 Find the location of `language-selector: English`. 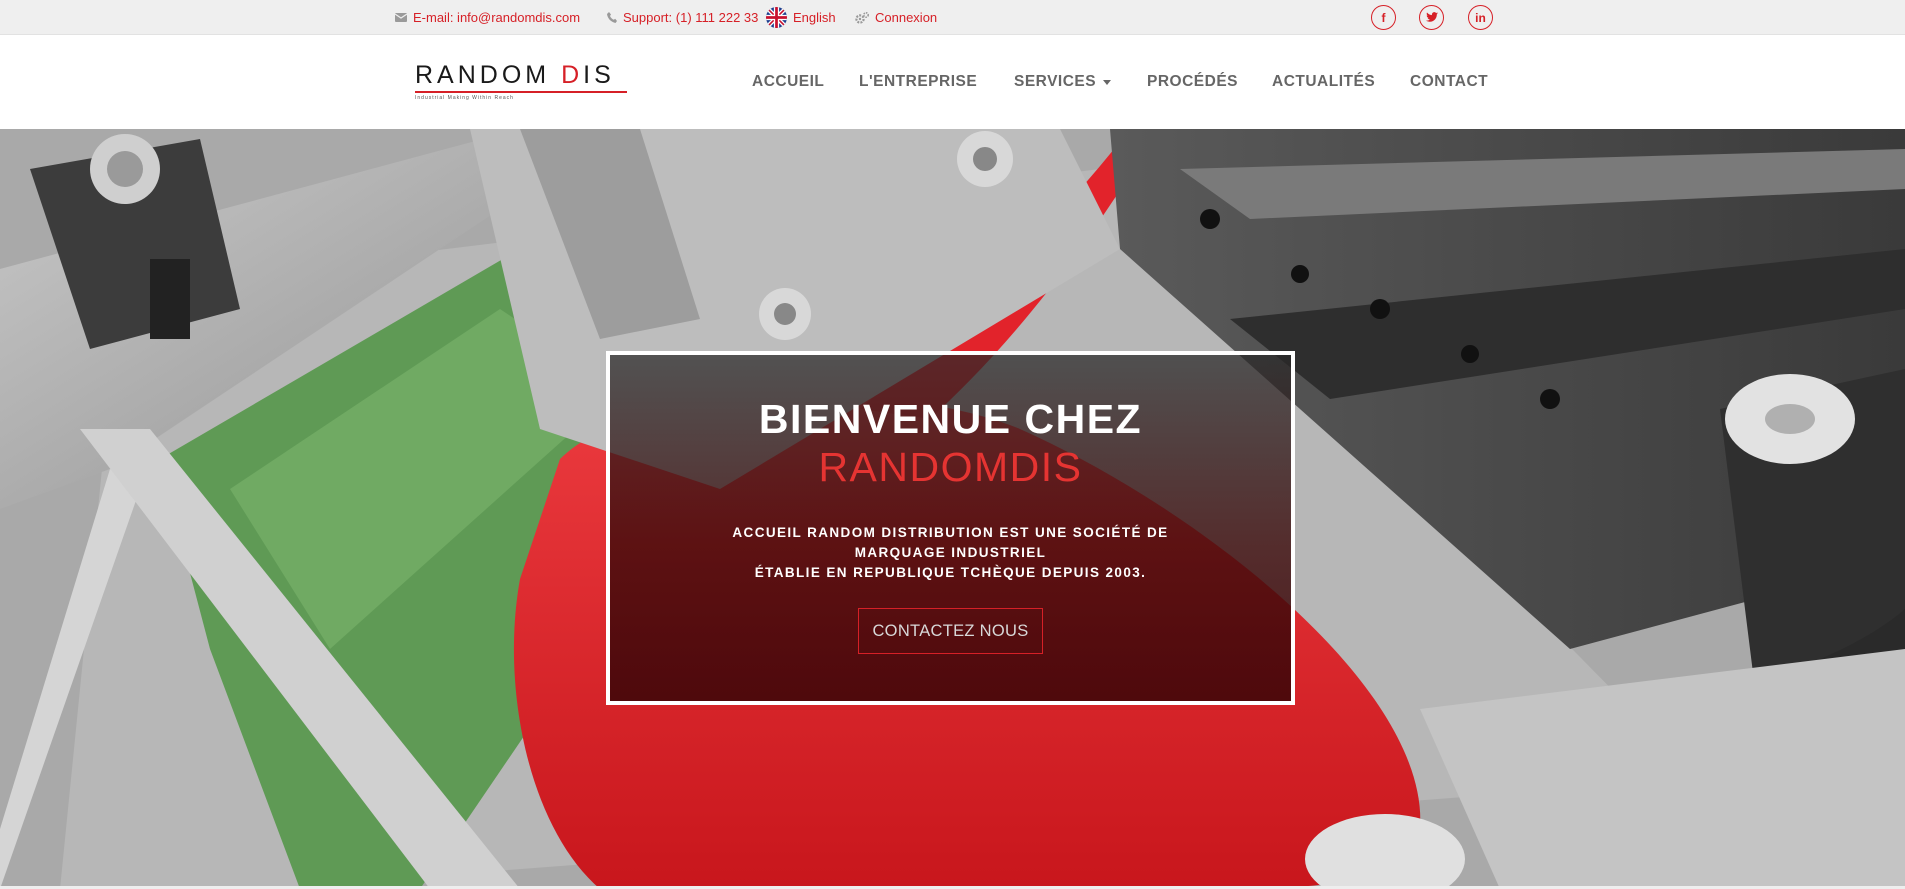

language-selector: English is located at coordinates (801, 17).